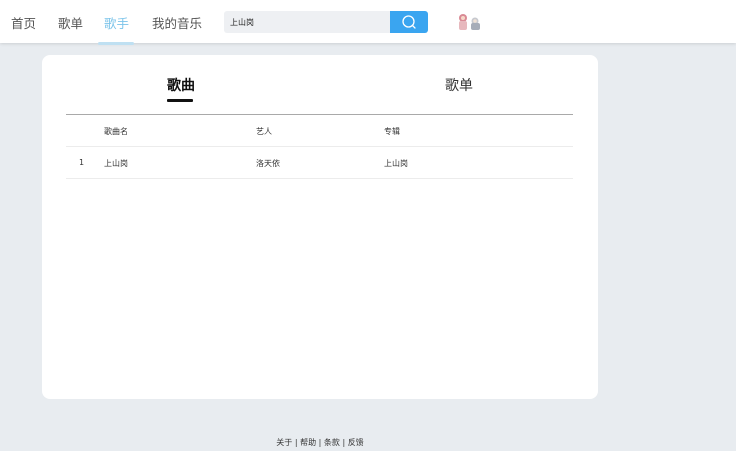 Image resolution: width=736 pixels, height=451 pixels. Describe the element at coordinates (180, 100) in the screenshot. I see `active-tab-indicator` at that location.